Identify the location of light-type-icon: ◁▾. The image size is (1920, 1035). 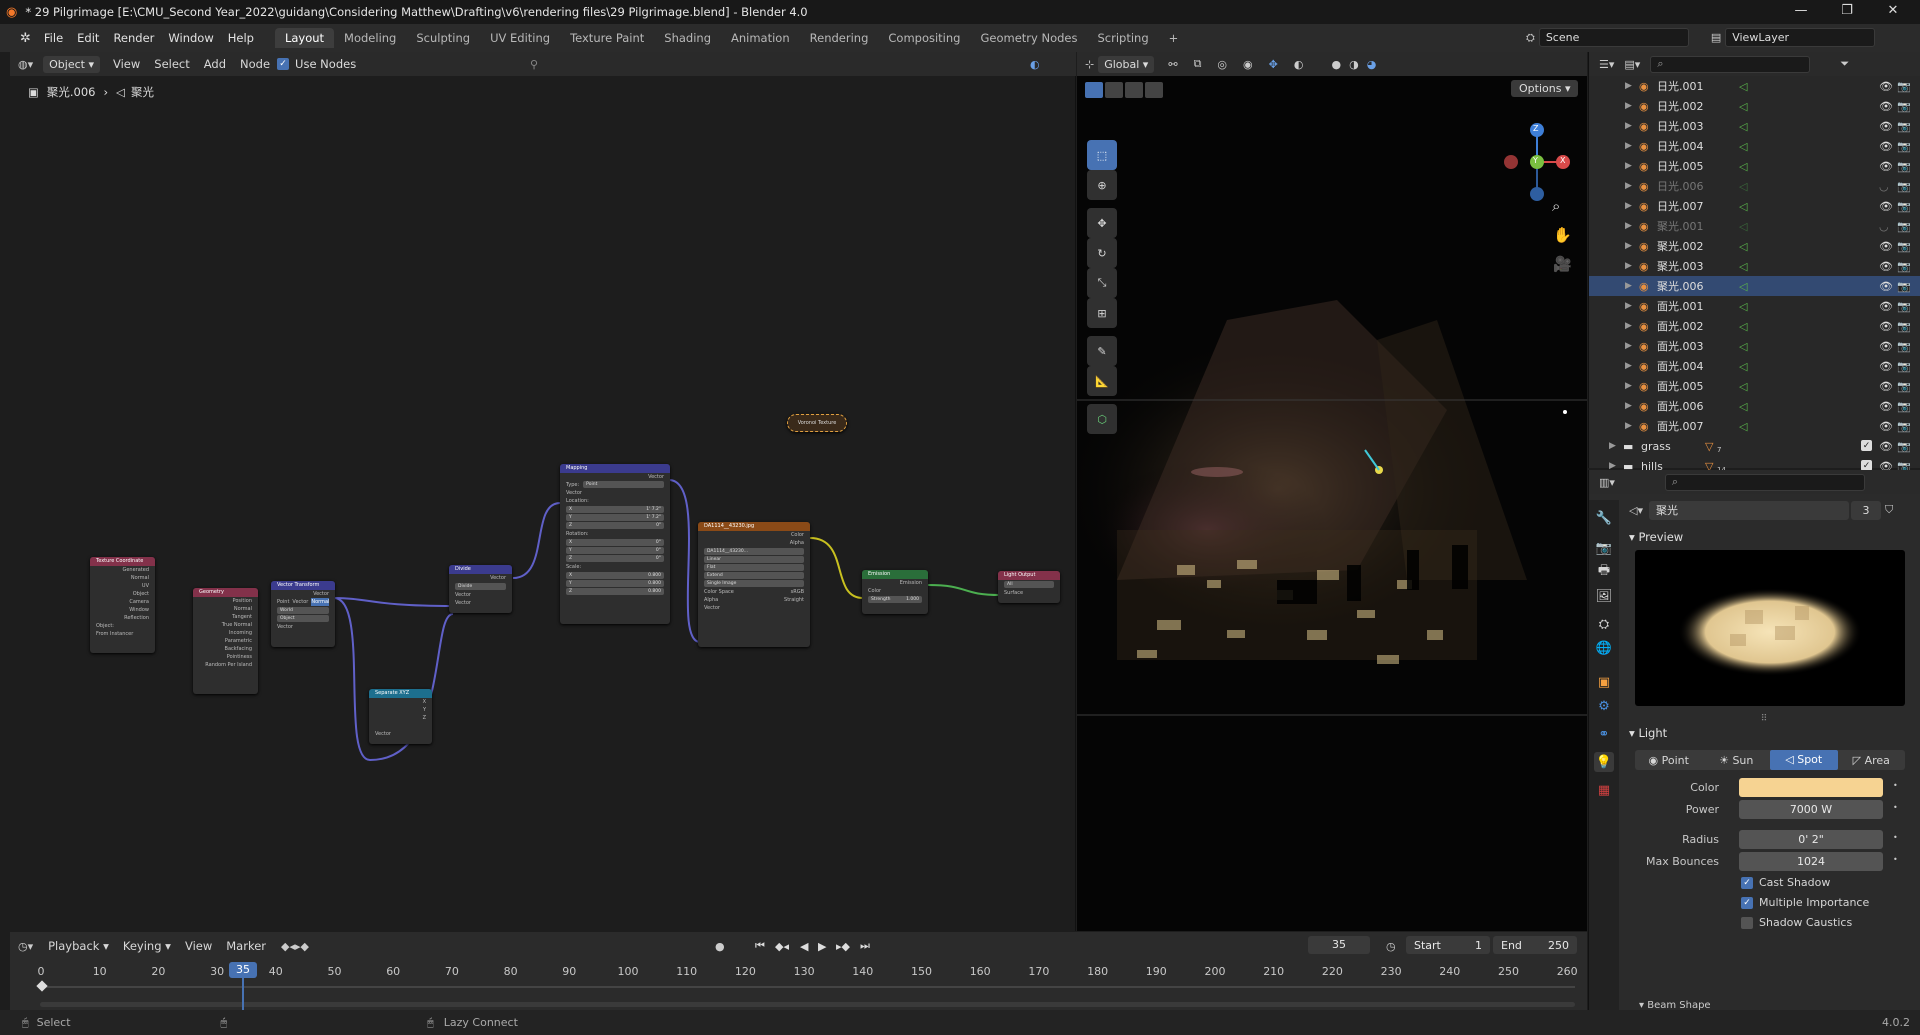
(1636, 510).